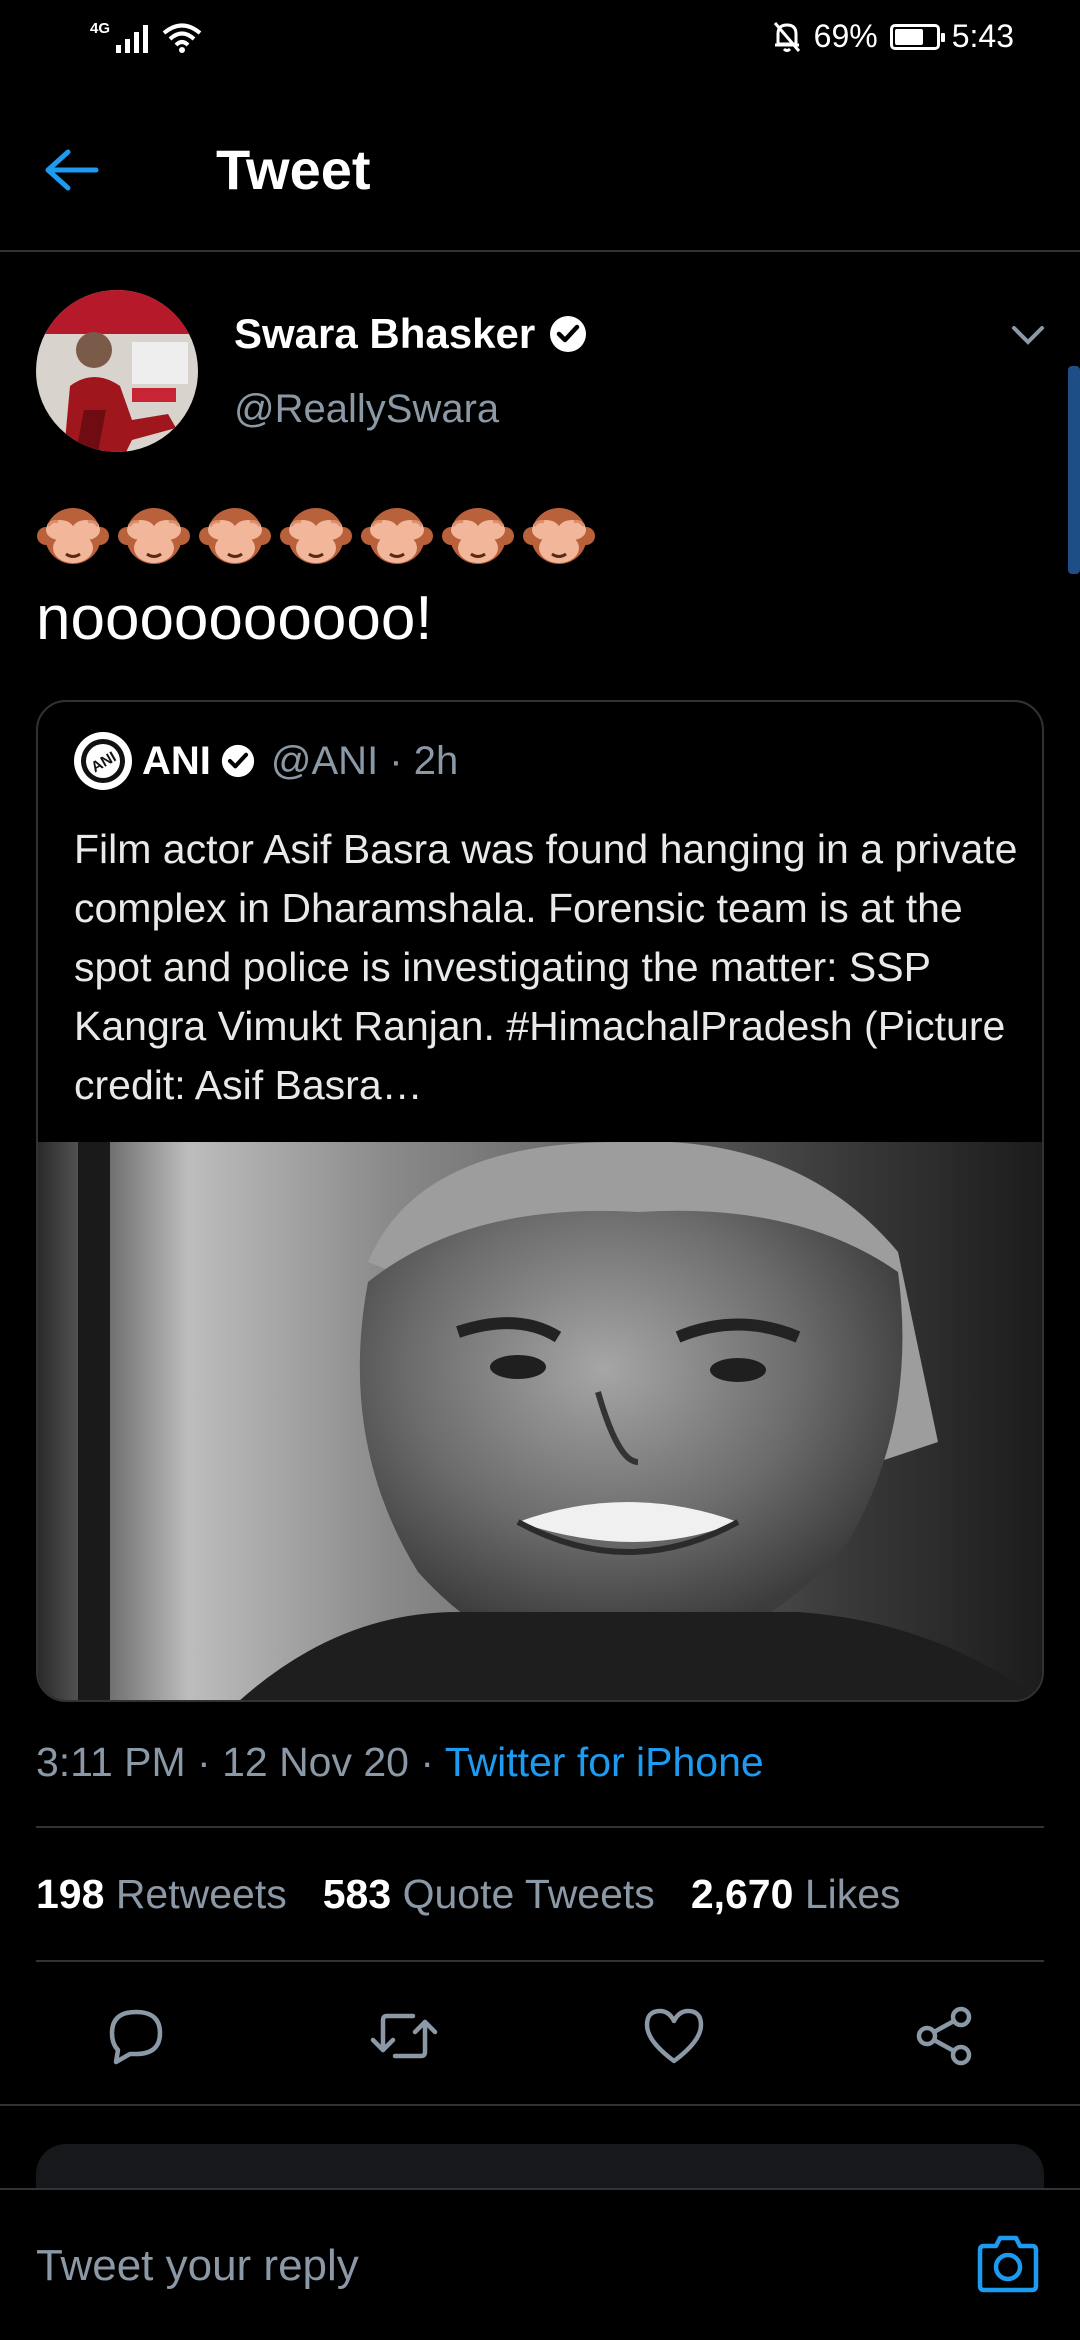 Image resolution: width=1080 pixels, height=2340 pixels. What do you see at coordinates (293, 169) in the screenshot?
I see `page-title: Tweet` at bounding box center [293, 169].